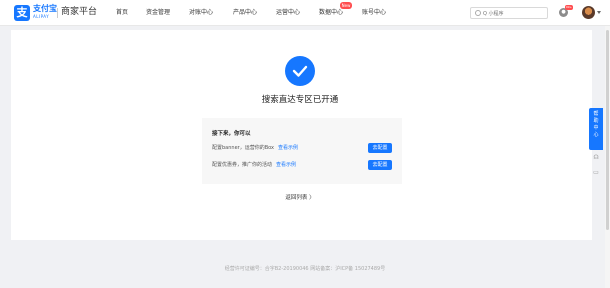 The width and height of the screenshot is (610, 288). Describe the element at coordinates (596, 121) in the screenshot. I see `help-char: 助` at that location.